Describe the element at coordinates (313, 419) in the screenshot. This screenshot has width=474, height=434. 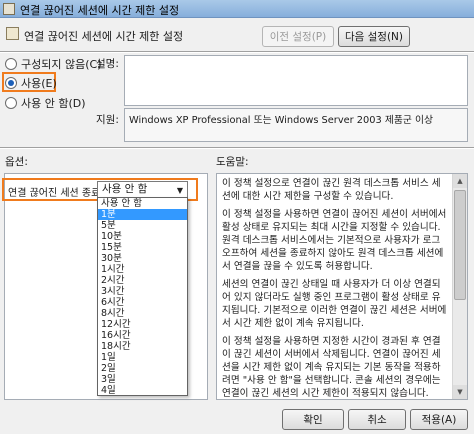
I see `ok-button: 확인` at that location.